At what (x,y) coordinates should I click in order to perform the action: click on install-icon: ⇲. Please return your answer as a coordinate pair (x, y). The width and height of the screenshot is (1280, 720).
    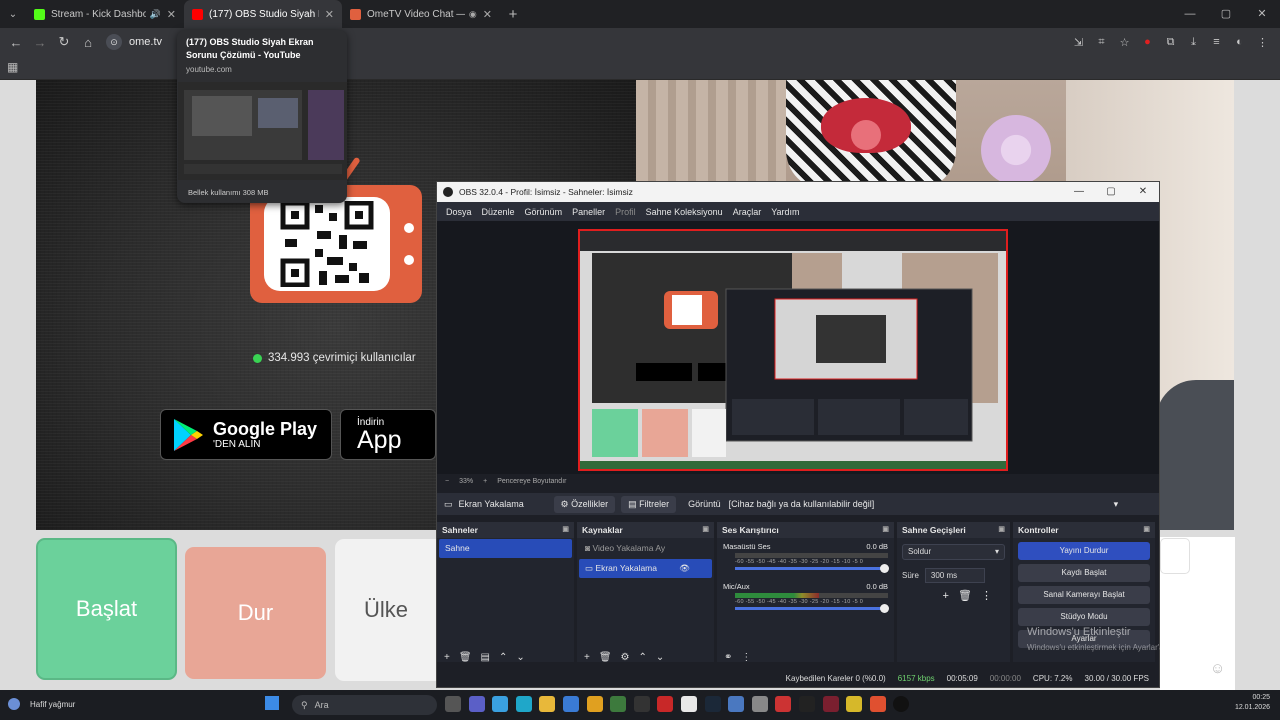
    Looking at the image, I should click on (1078, 42).